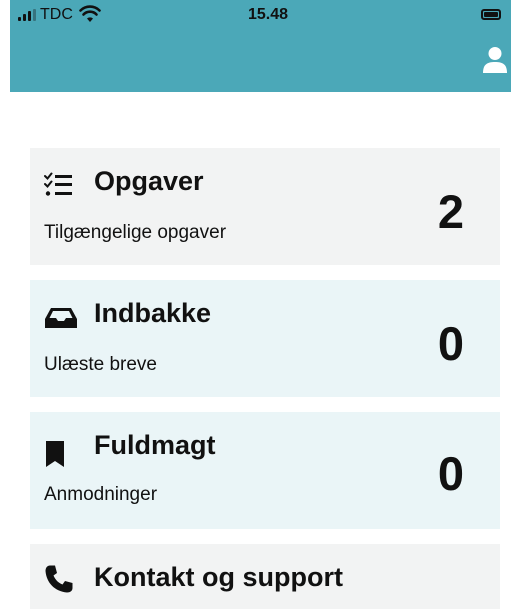 Image resolution: width=511 pixels, height=609 pixels. Describe the element at coordinates (218, 577) in the screenshot. I see `card-title: Kontakt og support` at that location.